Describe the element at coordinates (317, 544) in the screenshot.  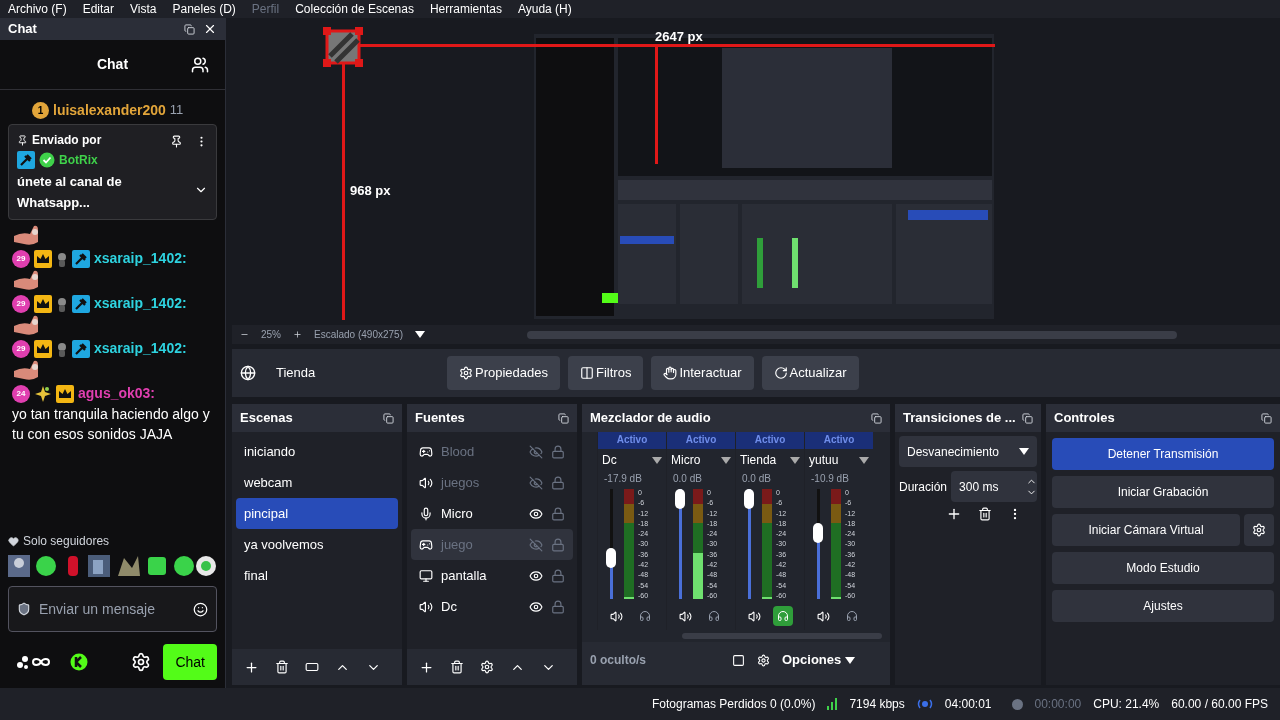
I see `scene-item: ya voolvemos` at that location.